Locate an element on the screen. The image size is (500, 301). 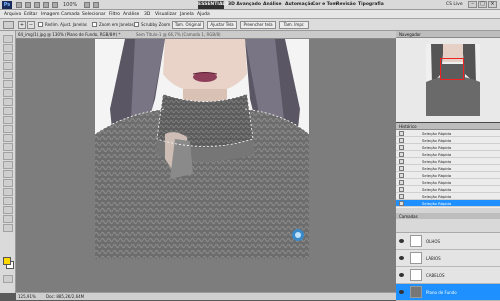
move-tool-icon is located at coordinates (8, 39).